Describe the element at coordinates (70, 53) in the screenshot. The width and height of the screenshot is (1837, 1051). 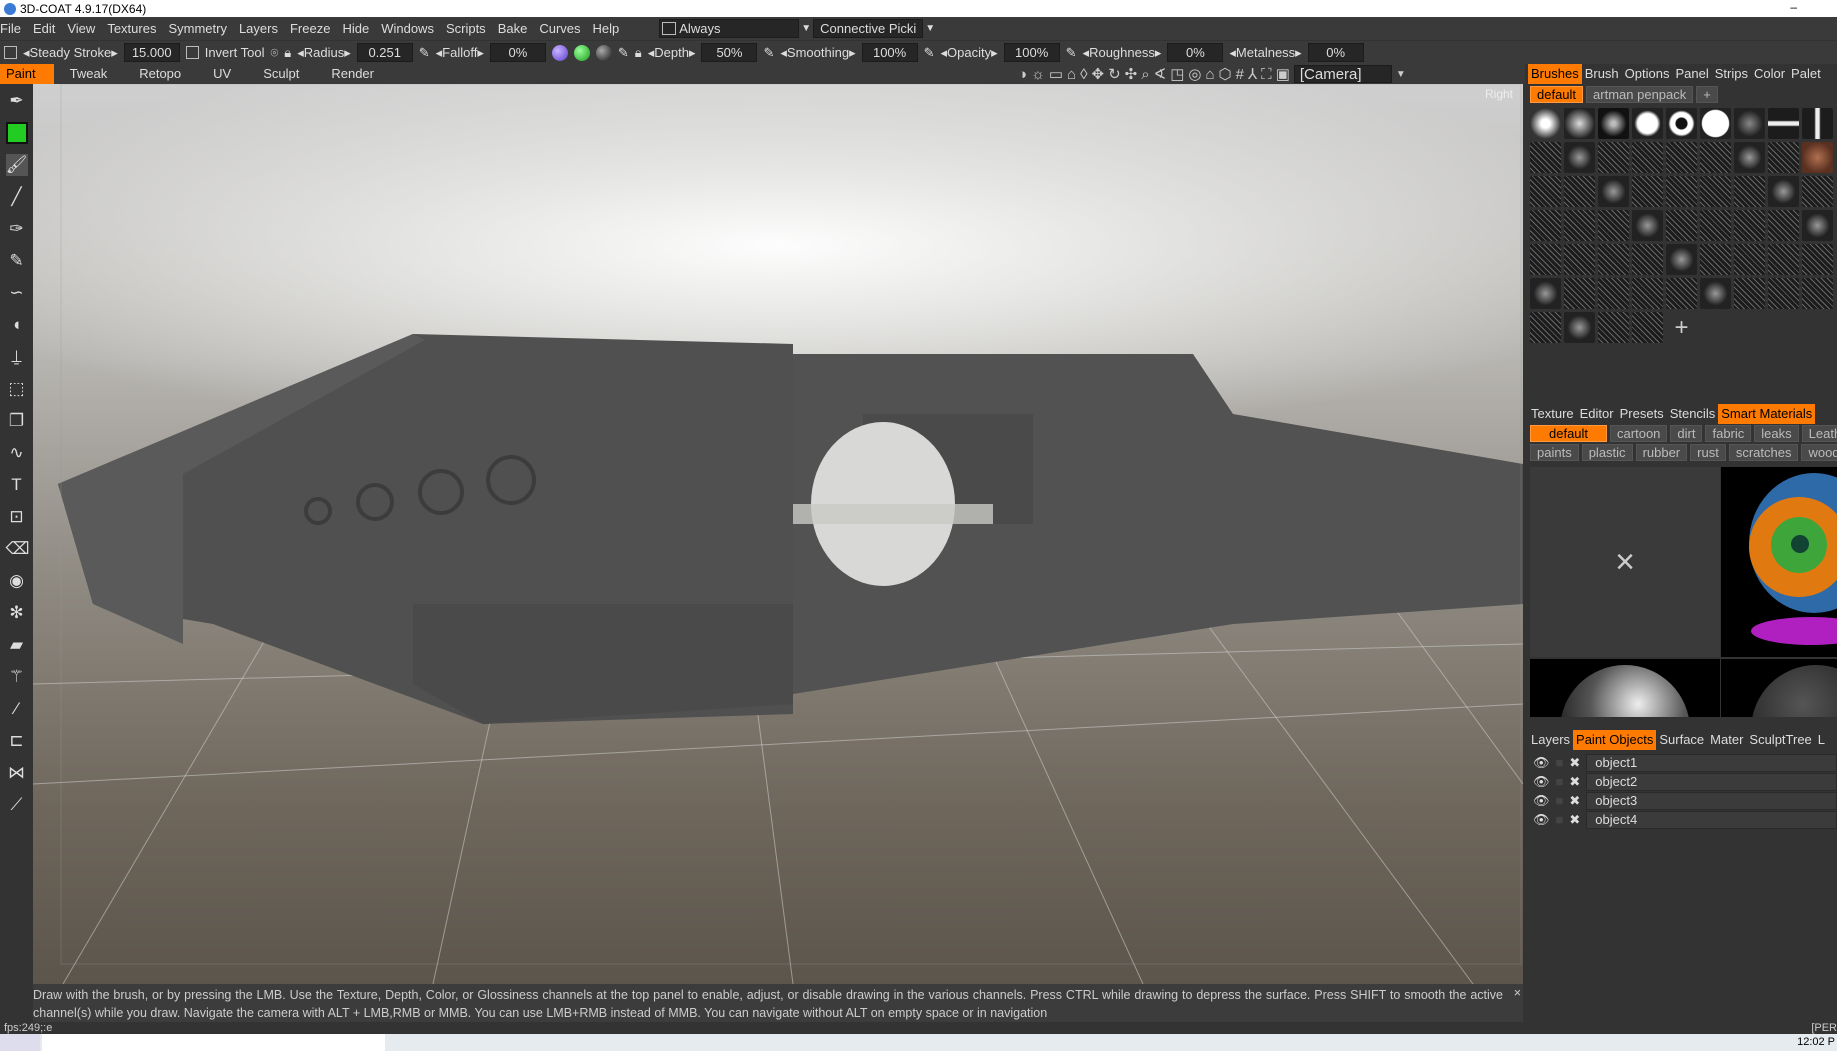
I see `steady-stroke-label: ◂Steady Stroke▸` at that location.